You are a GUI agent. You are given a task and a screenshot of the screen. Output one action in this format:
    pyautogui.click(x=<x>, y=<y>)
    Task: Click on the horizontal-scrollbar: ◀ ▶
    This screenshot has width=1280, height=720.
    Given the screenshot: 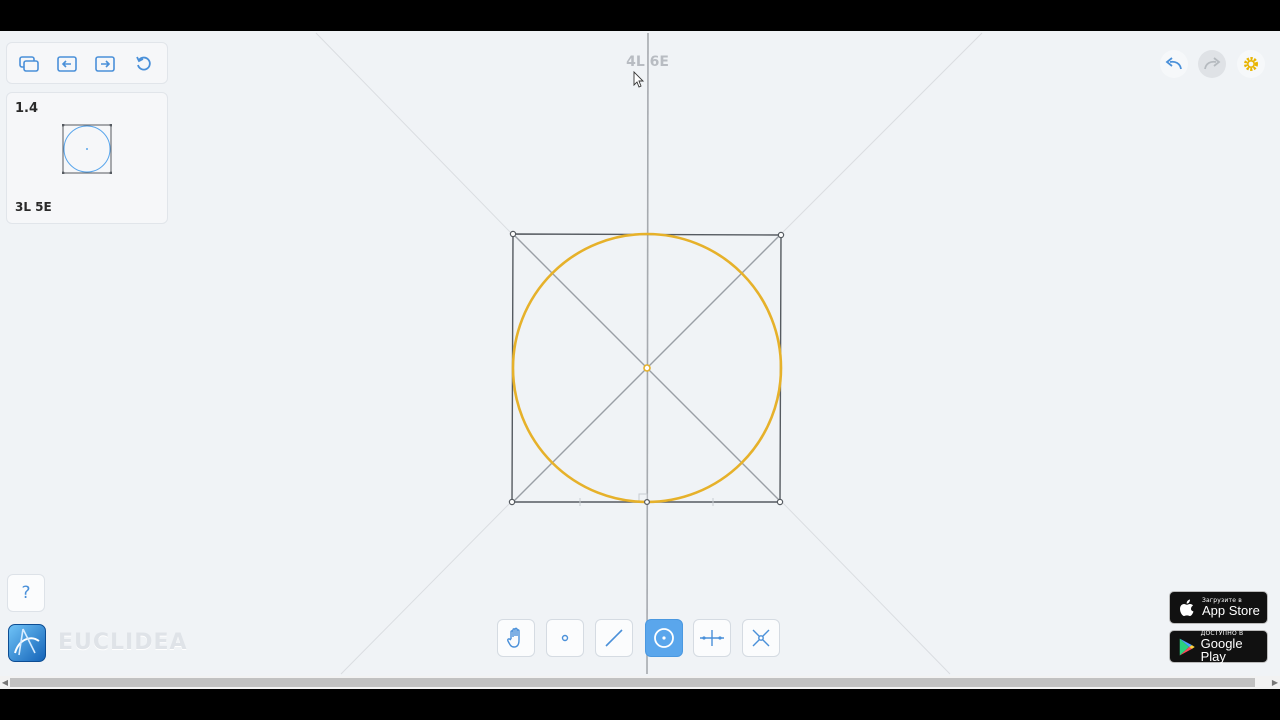 What is the action you would take?
    pyautogui.click(x=640, y=682)
    